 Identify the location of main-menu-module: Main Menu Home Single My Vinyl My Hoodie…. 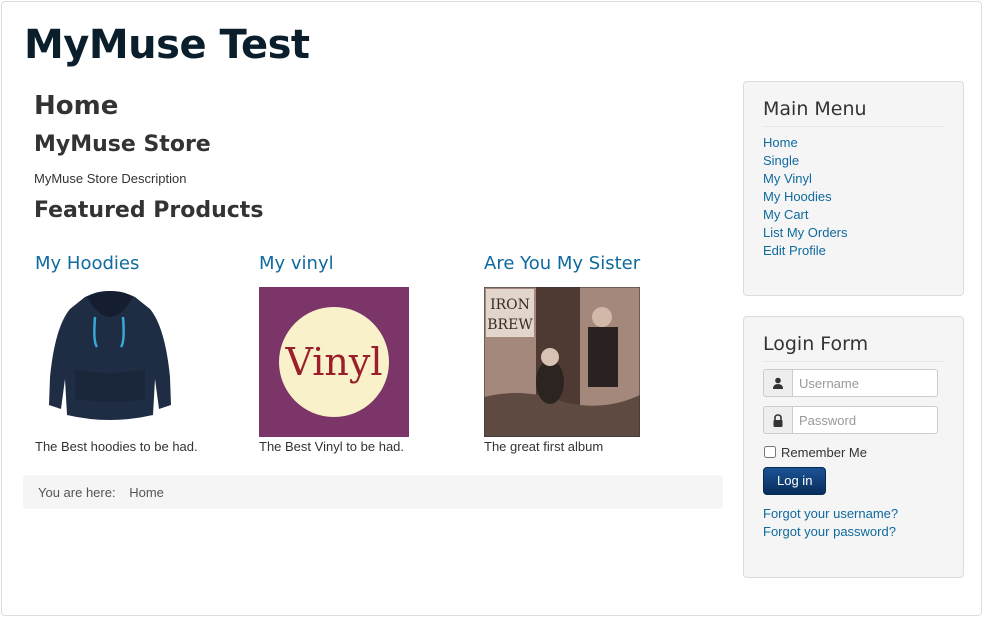
(853, 188).